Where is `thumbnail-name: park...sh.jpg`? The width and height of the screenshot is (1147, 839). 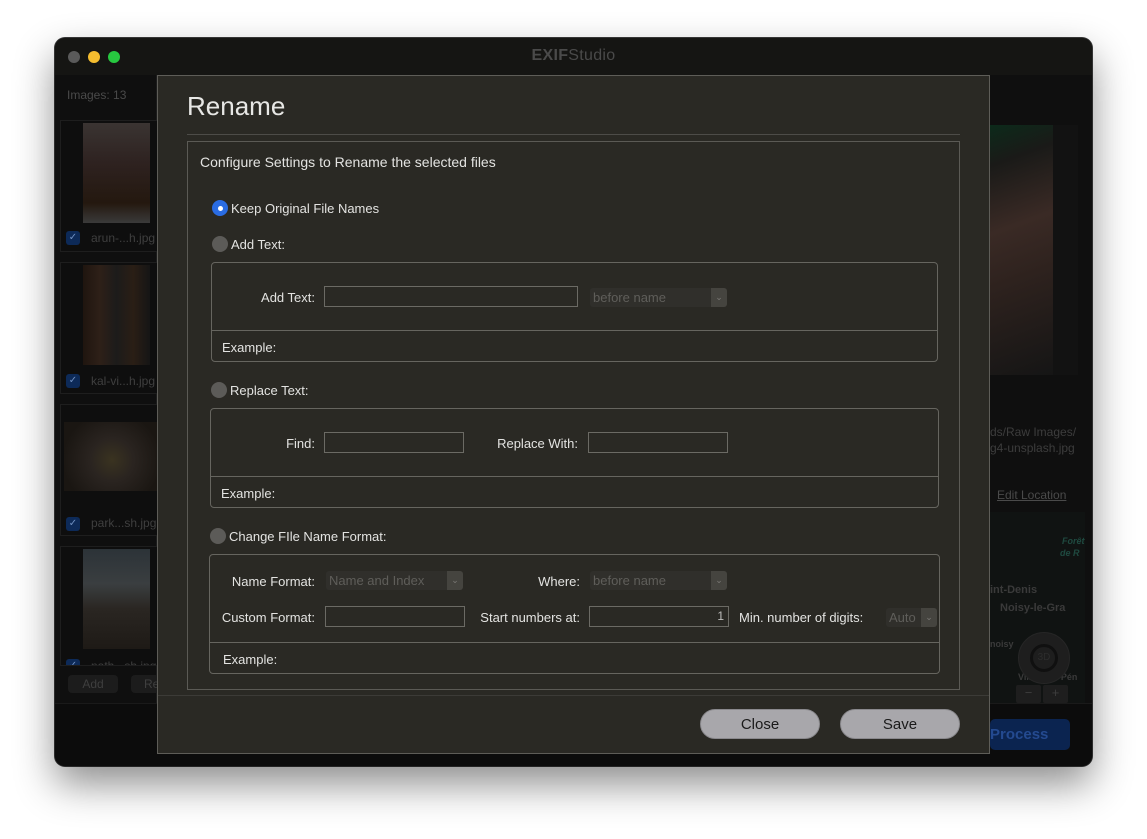
thumbnail-name: park...sh.jpg is located at coordinates (124, 523).